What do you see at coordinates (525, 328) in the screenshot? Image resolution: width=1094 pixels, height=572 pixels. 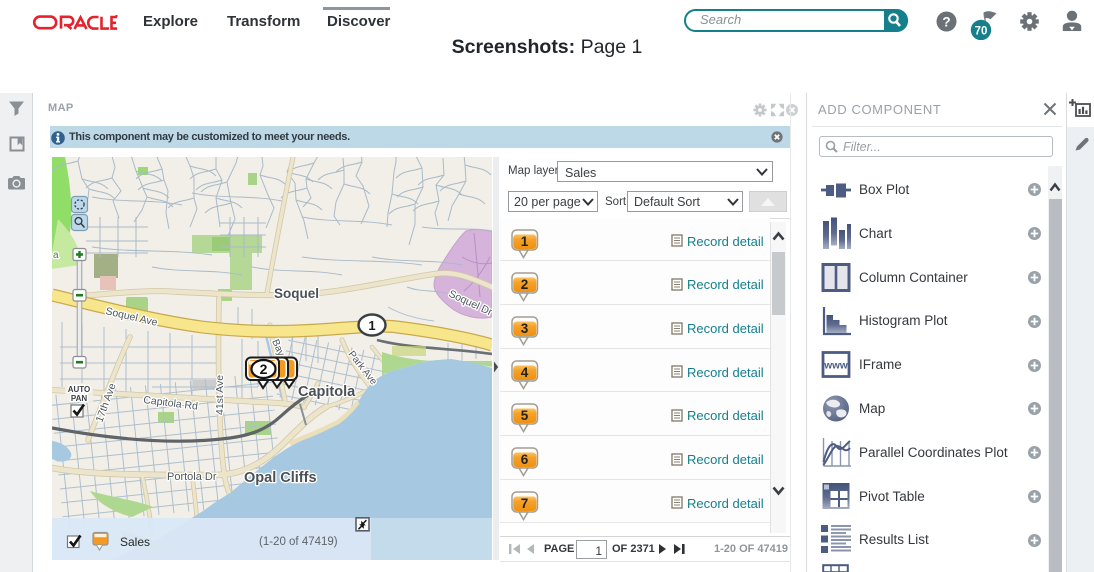 I see `svg-text: 3` at bounding box center [525, 328].